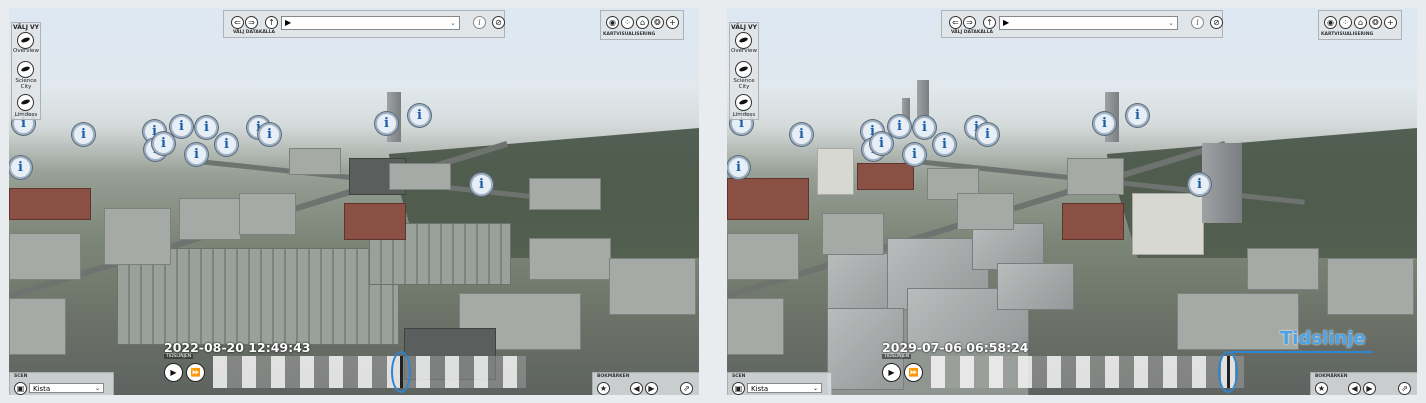  I want to click on timeline-datetime: 2022-08-20 12:49:43, so click(237, 347).